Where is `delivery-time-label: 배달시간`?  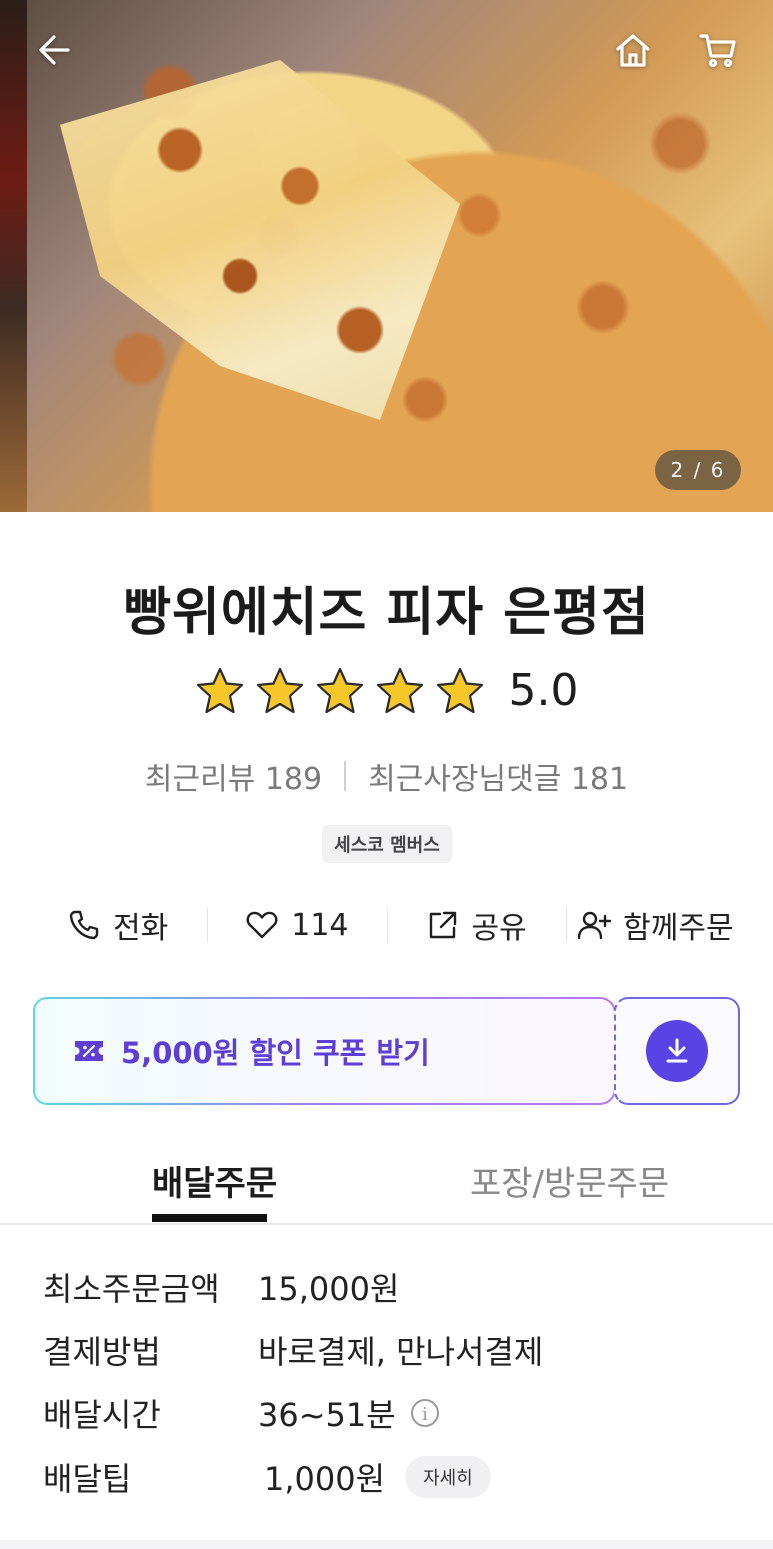
delivery-time-label: 배달시간 is located at coordinates (102, 1415).